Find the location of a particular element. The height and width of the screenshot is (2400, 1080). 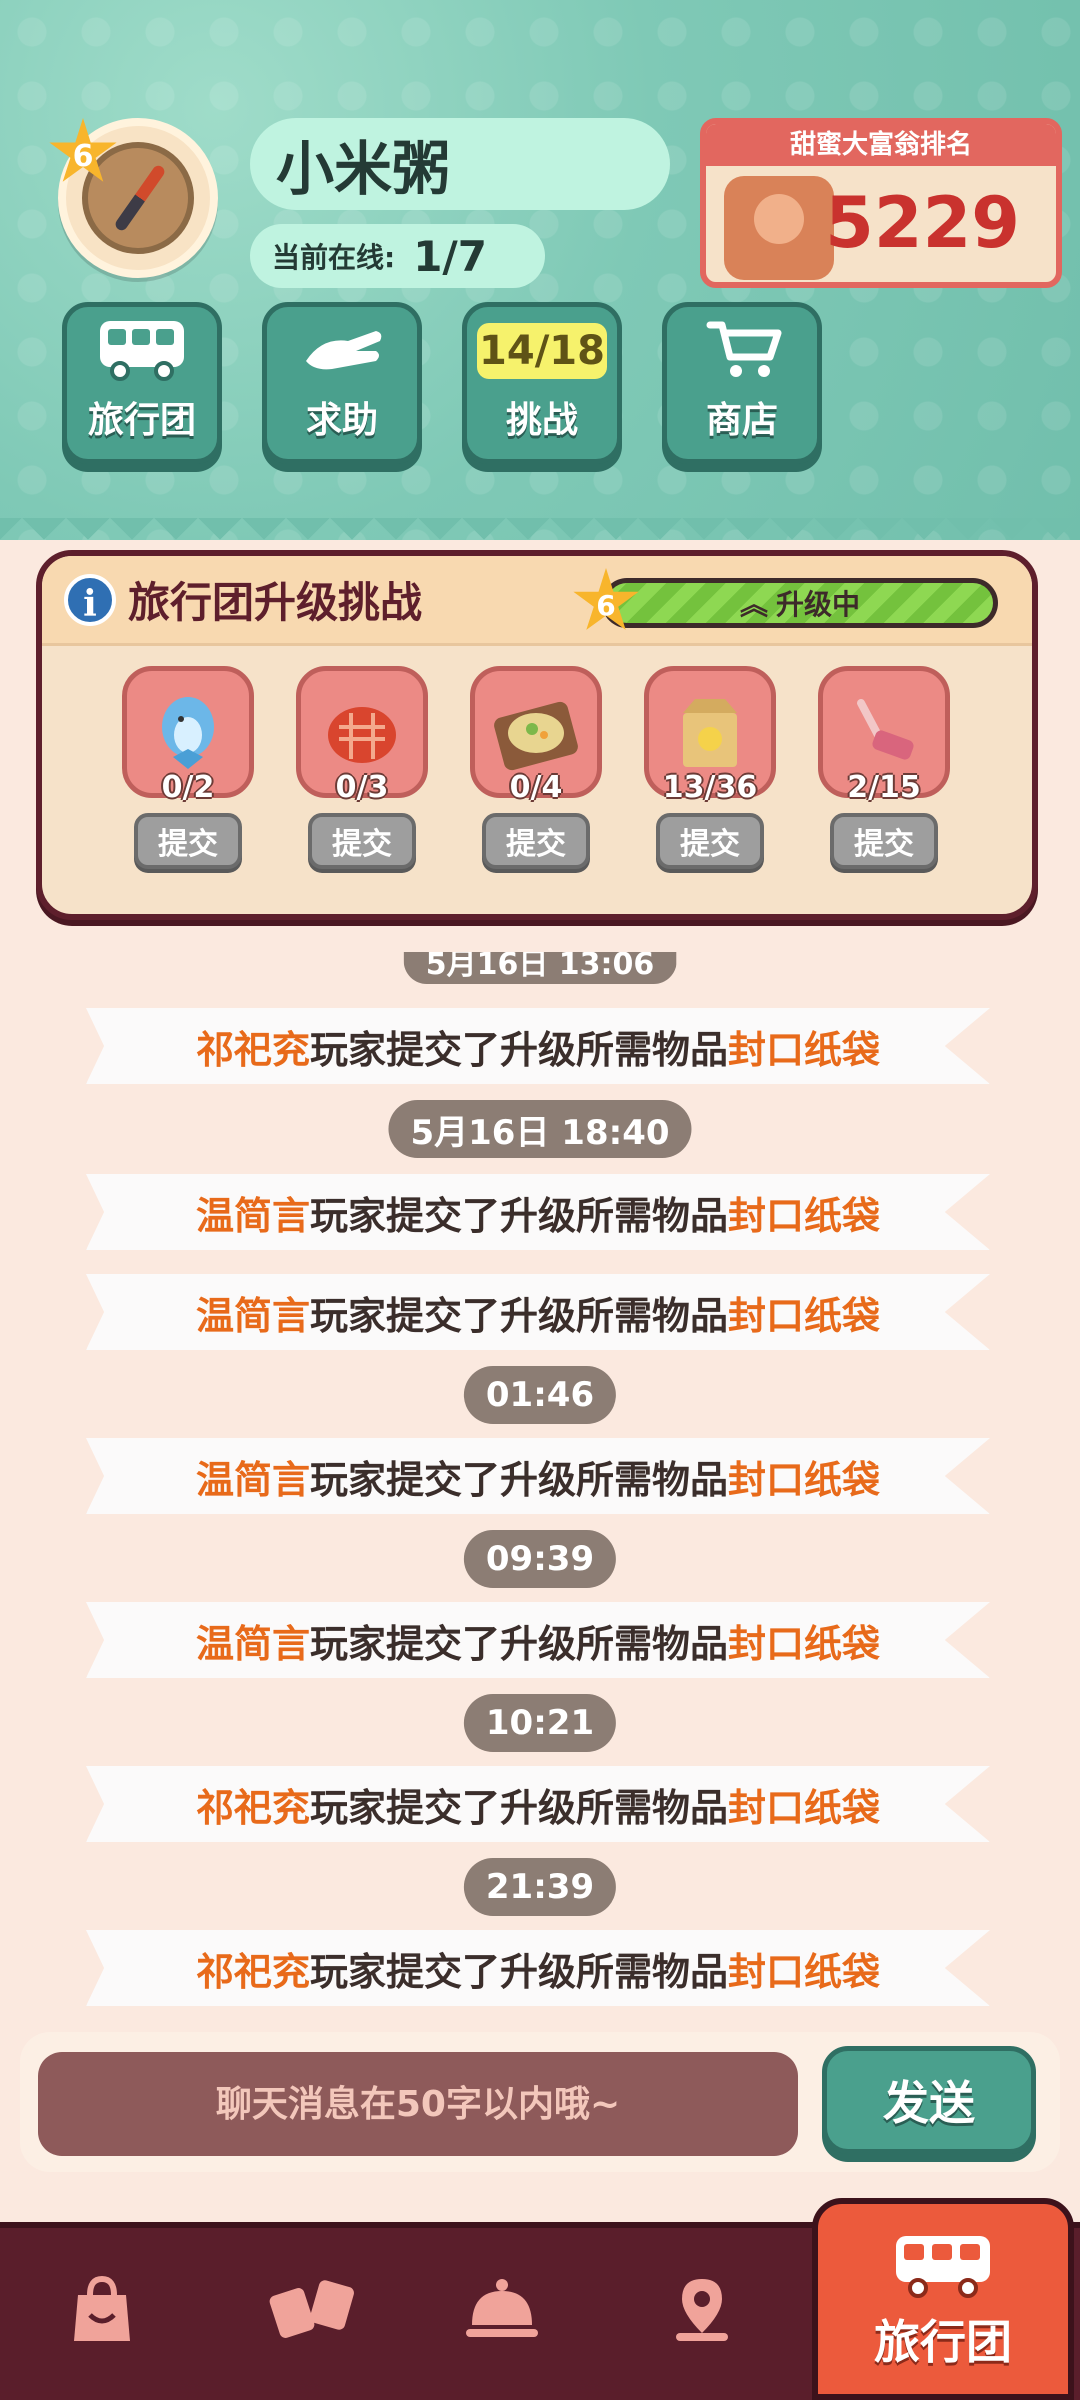

ranking-value: 5229 is located at coordinates (922, 223).